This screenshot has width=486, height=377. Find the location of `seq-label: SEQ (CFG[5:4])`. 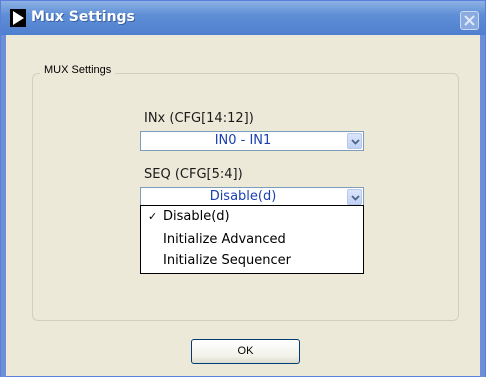

seq-label: SEQ (CFG[5:4]) is located at coordinates (193, 174).